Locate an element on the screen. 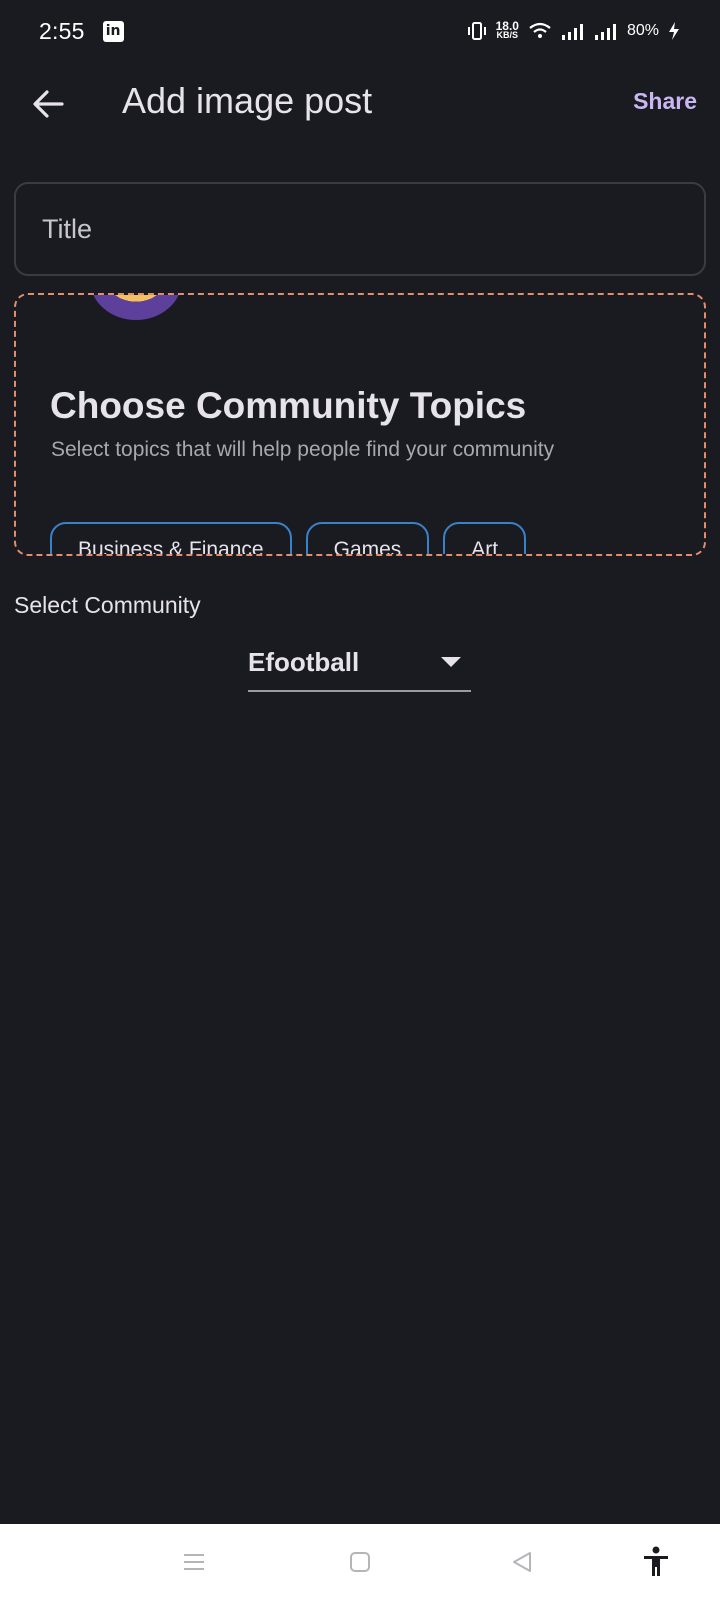 This screenshot has width=720, height=1600. arrow-left-icon is located at coordinates (48, 104).